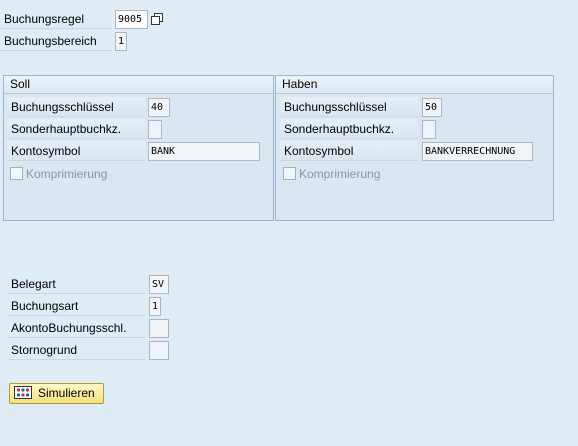 The image size is (578, 446). Describe the element at coordinates (159, 284) in the screenshot. I see `document-type-field: SV` at that location.